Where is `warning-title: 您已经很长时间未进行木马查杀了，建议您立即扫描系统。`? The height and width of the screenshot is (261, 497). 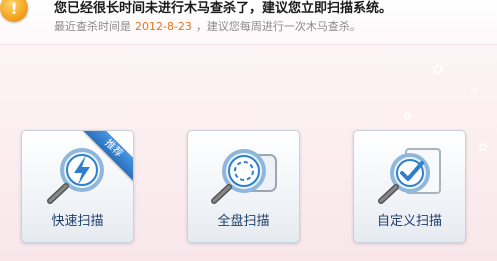 warning-title: 您已经很长时间未进行木马查杀了，建议您立即扫描系统。 is located at coordinates (223, 8).